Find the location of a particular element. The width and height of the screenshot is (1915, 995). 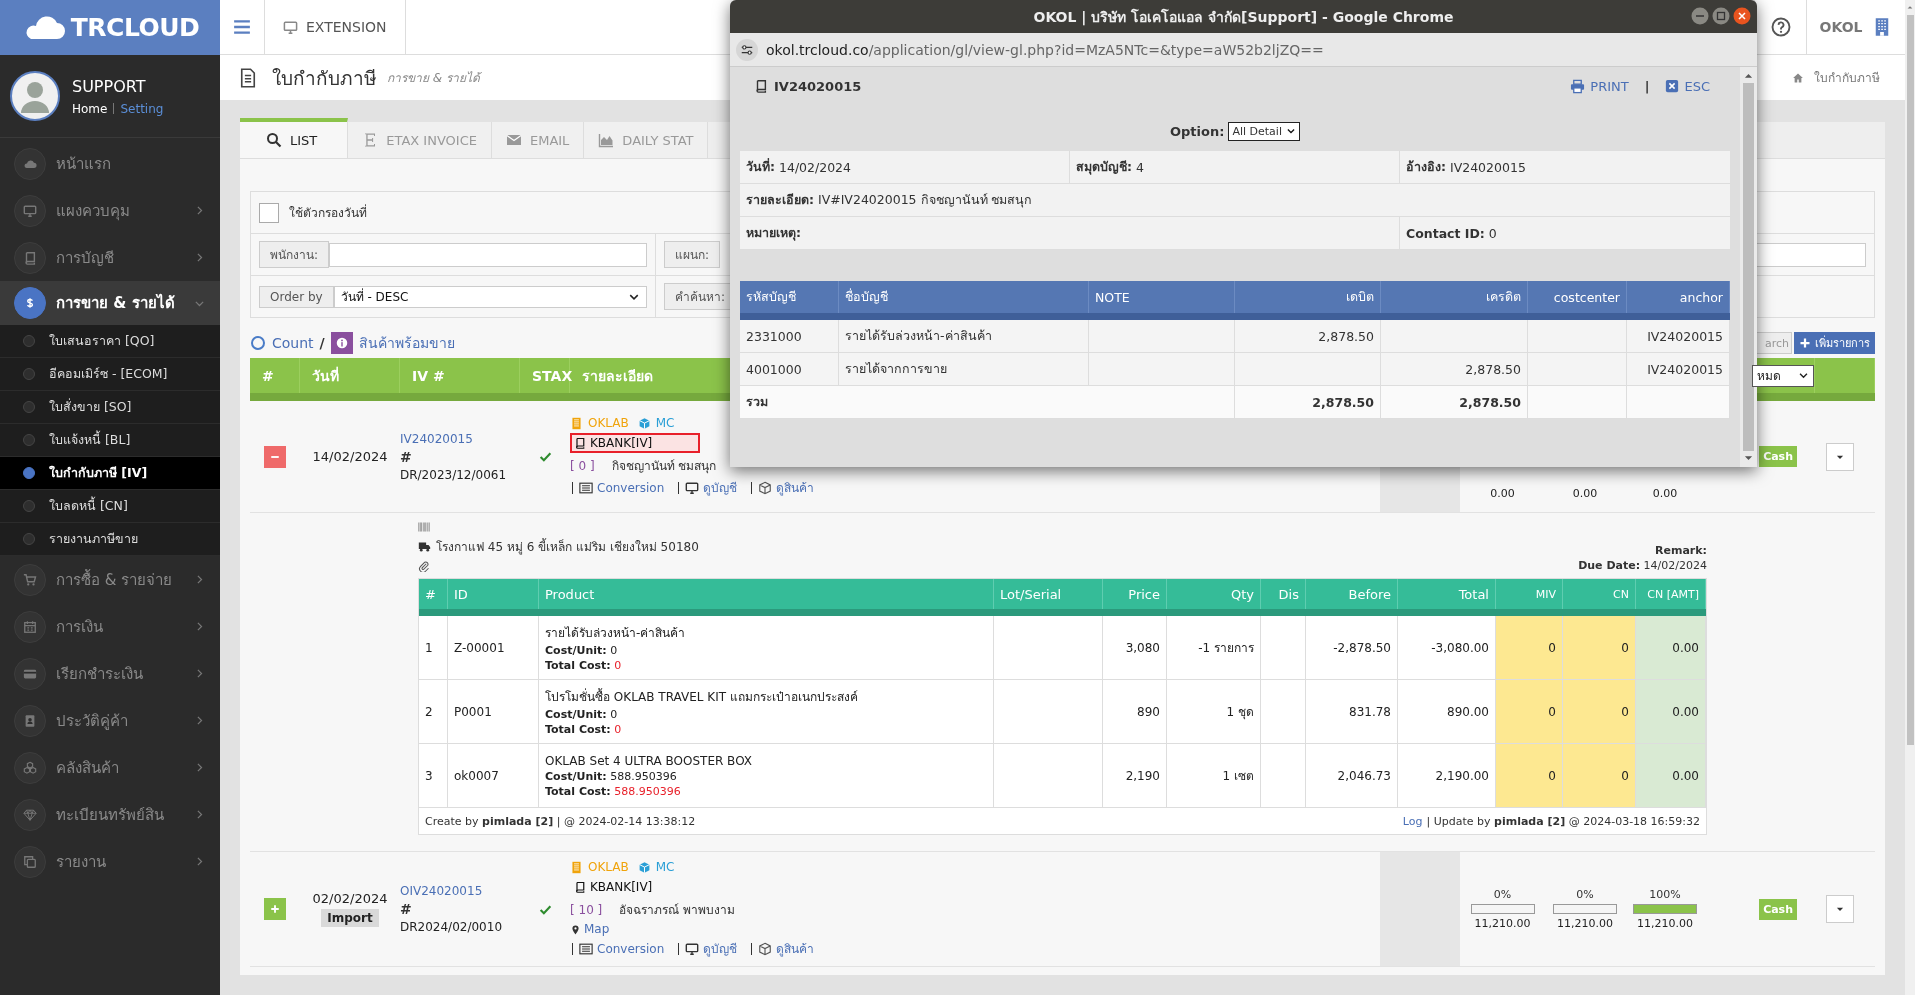

table-cell: 2 is located at coordinates (433, 711).